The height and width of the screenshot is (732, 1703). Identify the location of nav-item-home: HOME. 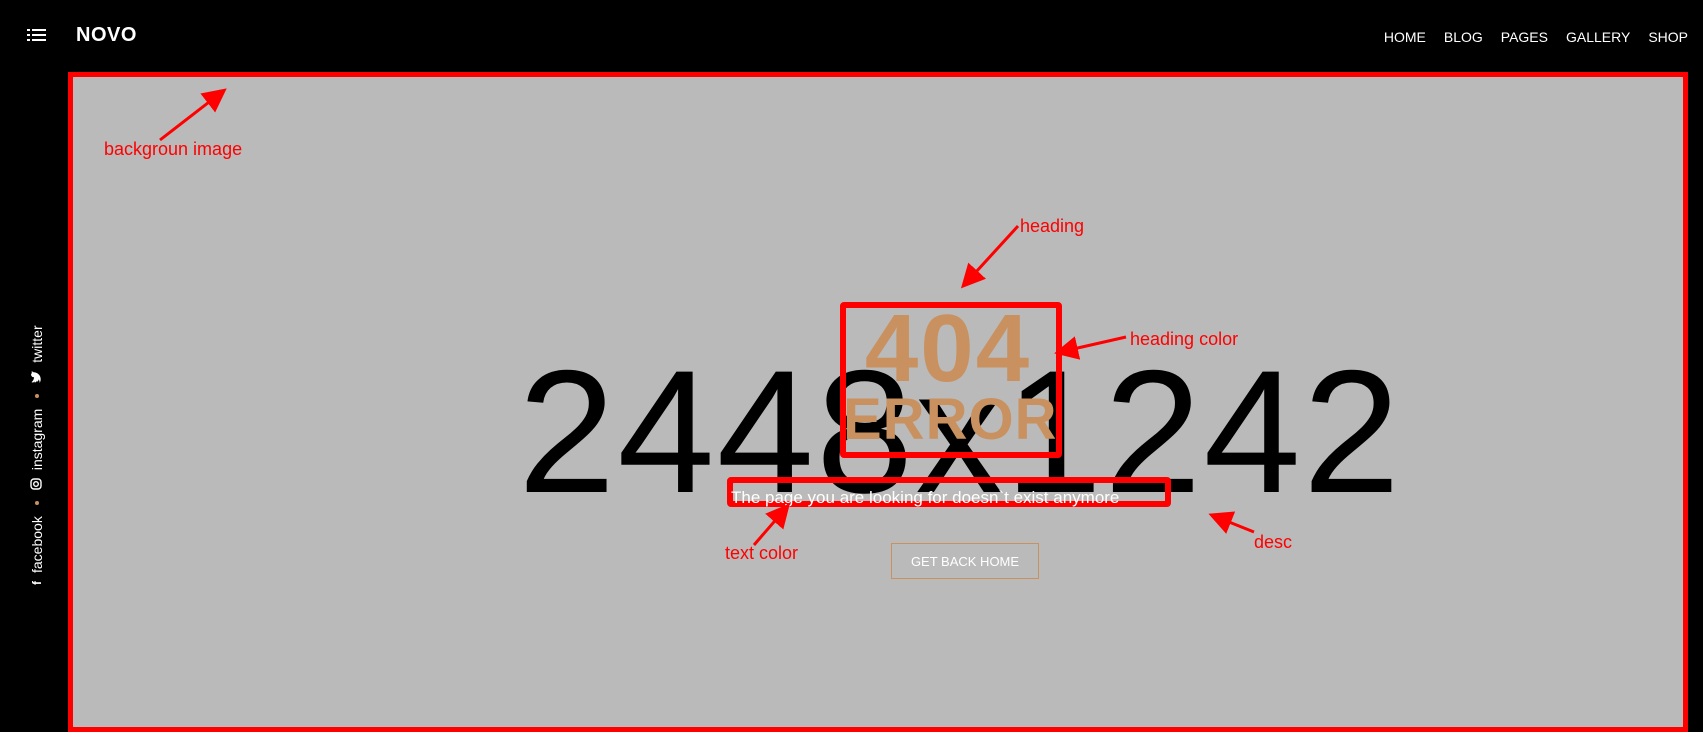
(1405, 37).